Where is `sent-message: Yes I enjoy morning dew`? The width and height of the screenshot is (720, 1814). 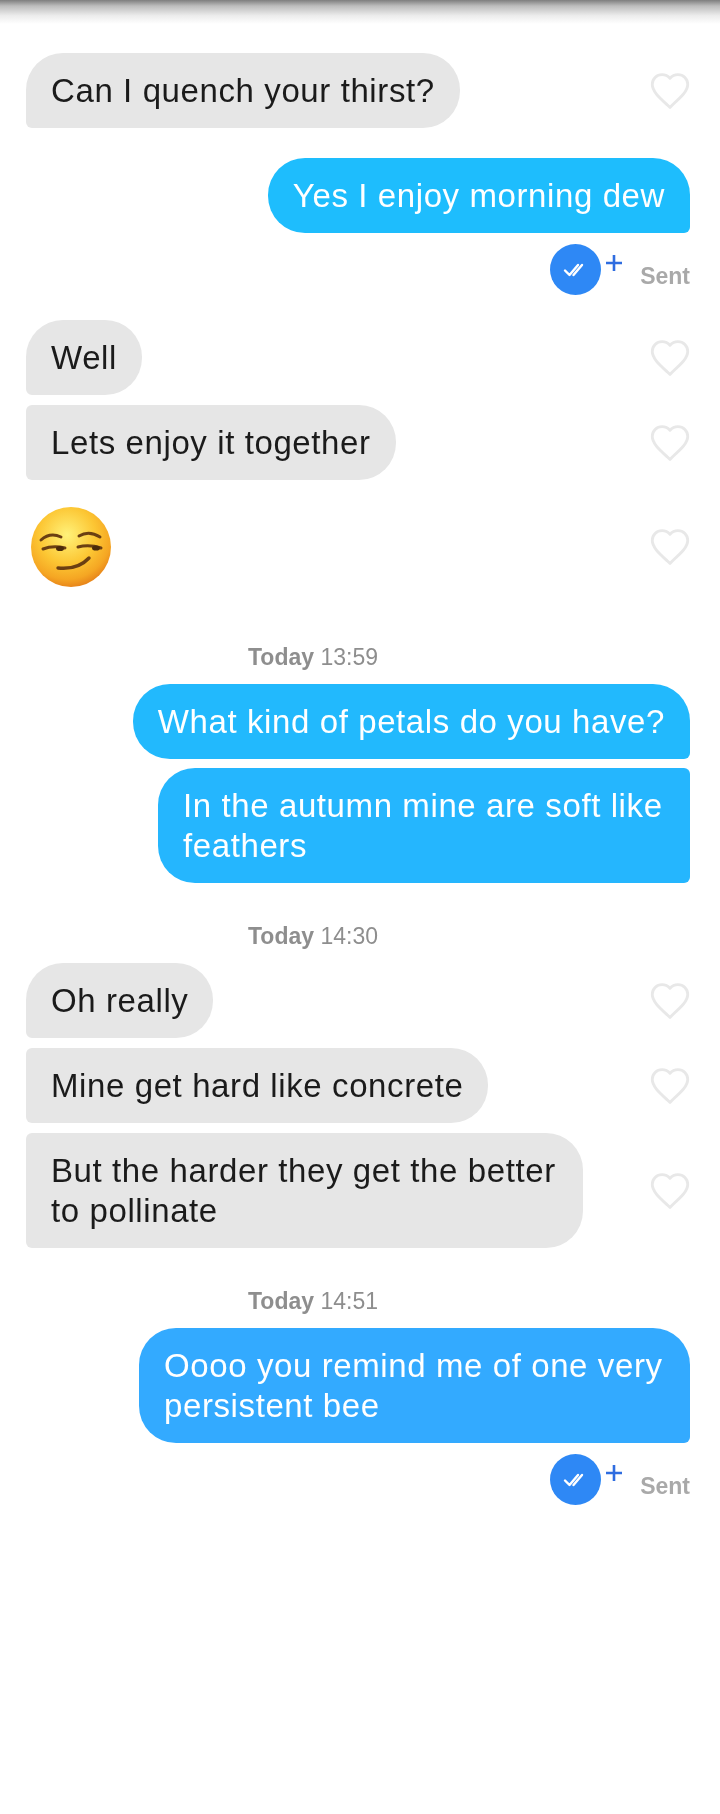
sent-message: Yes I enjoy morning dew is located at coordinates (478, 195).